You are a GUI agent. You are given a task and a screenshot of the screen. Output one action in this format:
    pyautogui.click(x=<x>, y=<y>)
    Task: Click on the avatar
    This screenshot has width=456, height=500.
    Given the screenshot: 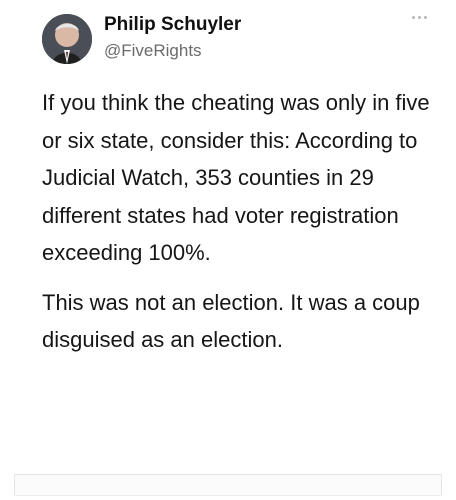 What is the action you would take?
    pyautogui.click(x=67, y=39)
    